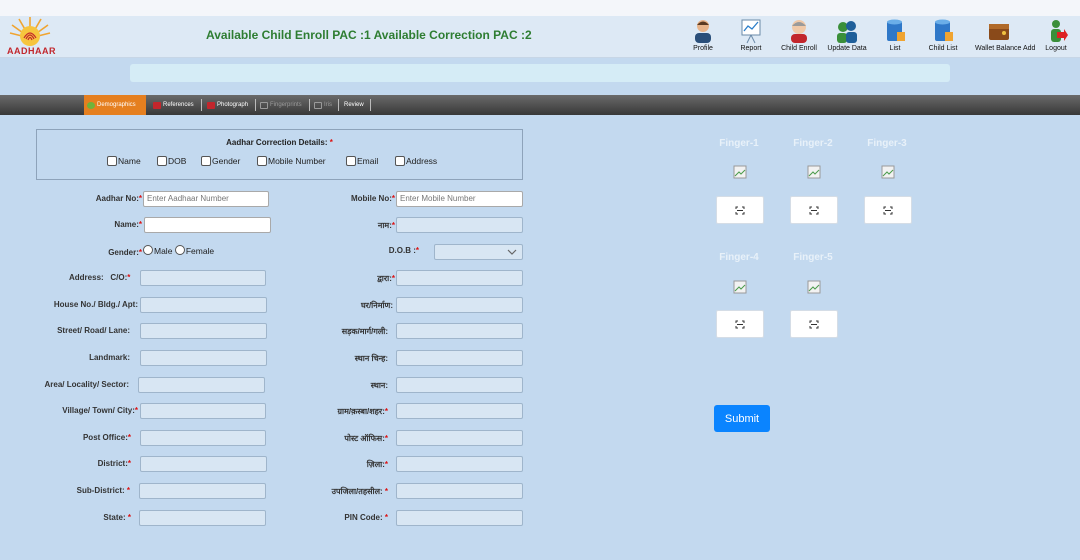 The image size is (1080, 560). What do you see at coordinates (377, 464) in the screenshot?
I see `district-hindi-label: ज़िला:*` at bounding box center [377, 464].